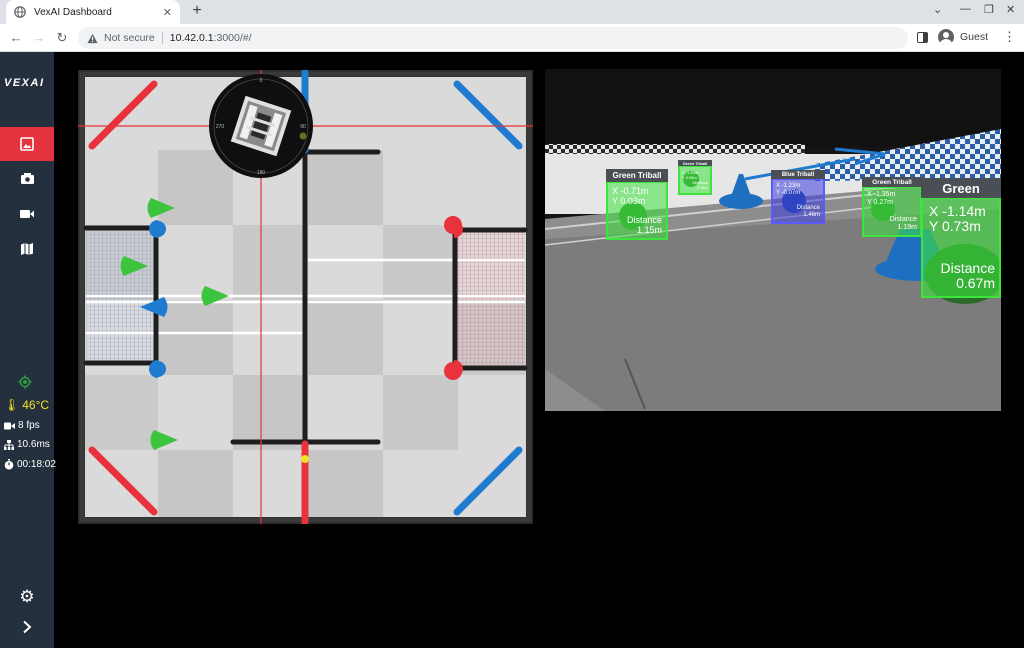 The height and width of the screenshot is (648, 1024). I want to click on forward-icon: →, so click(39, 37).